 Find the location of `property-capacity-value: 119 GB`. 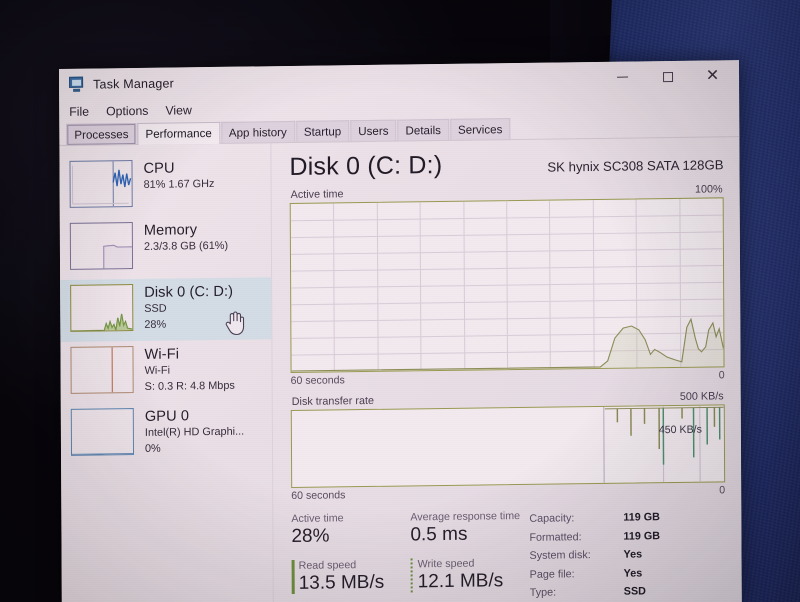

property-capacity-value: 119 GB is located at coordinates (641, 517).